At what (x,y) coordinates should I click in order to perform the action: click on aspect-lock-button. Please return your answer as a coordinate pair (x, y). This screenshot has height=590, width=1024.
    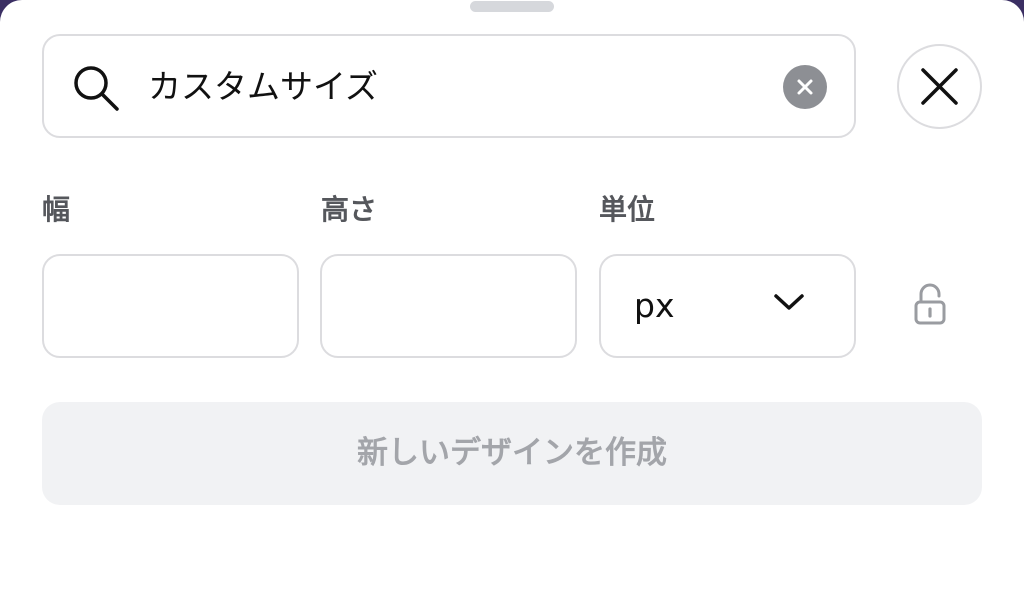
    Looking at the image, I should click on (930, 305).